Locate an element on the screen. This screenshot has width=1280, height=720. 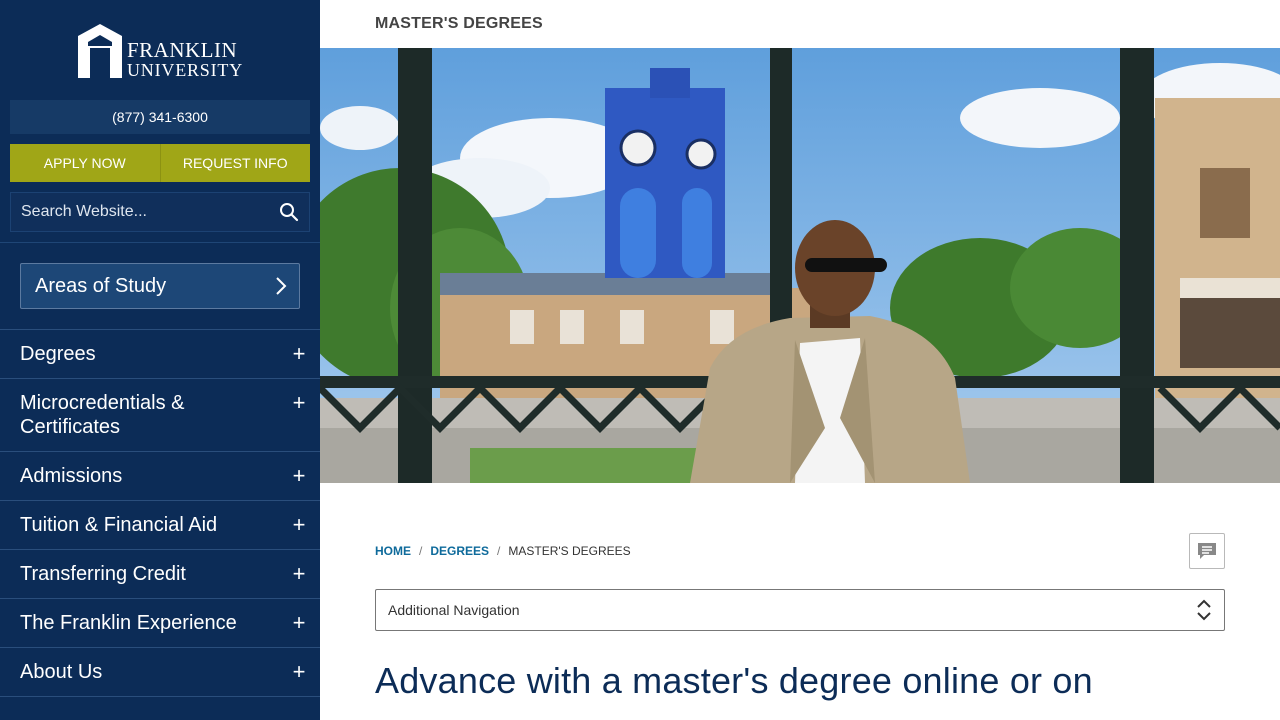
breadcrumb-degrees: DEGREES is located at coordinates (459, 551).